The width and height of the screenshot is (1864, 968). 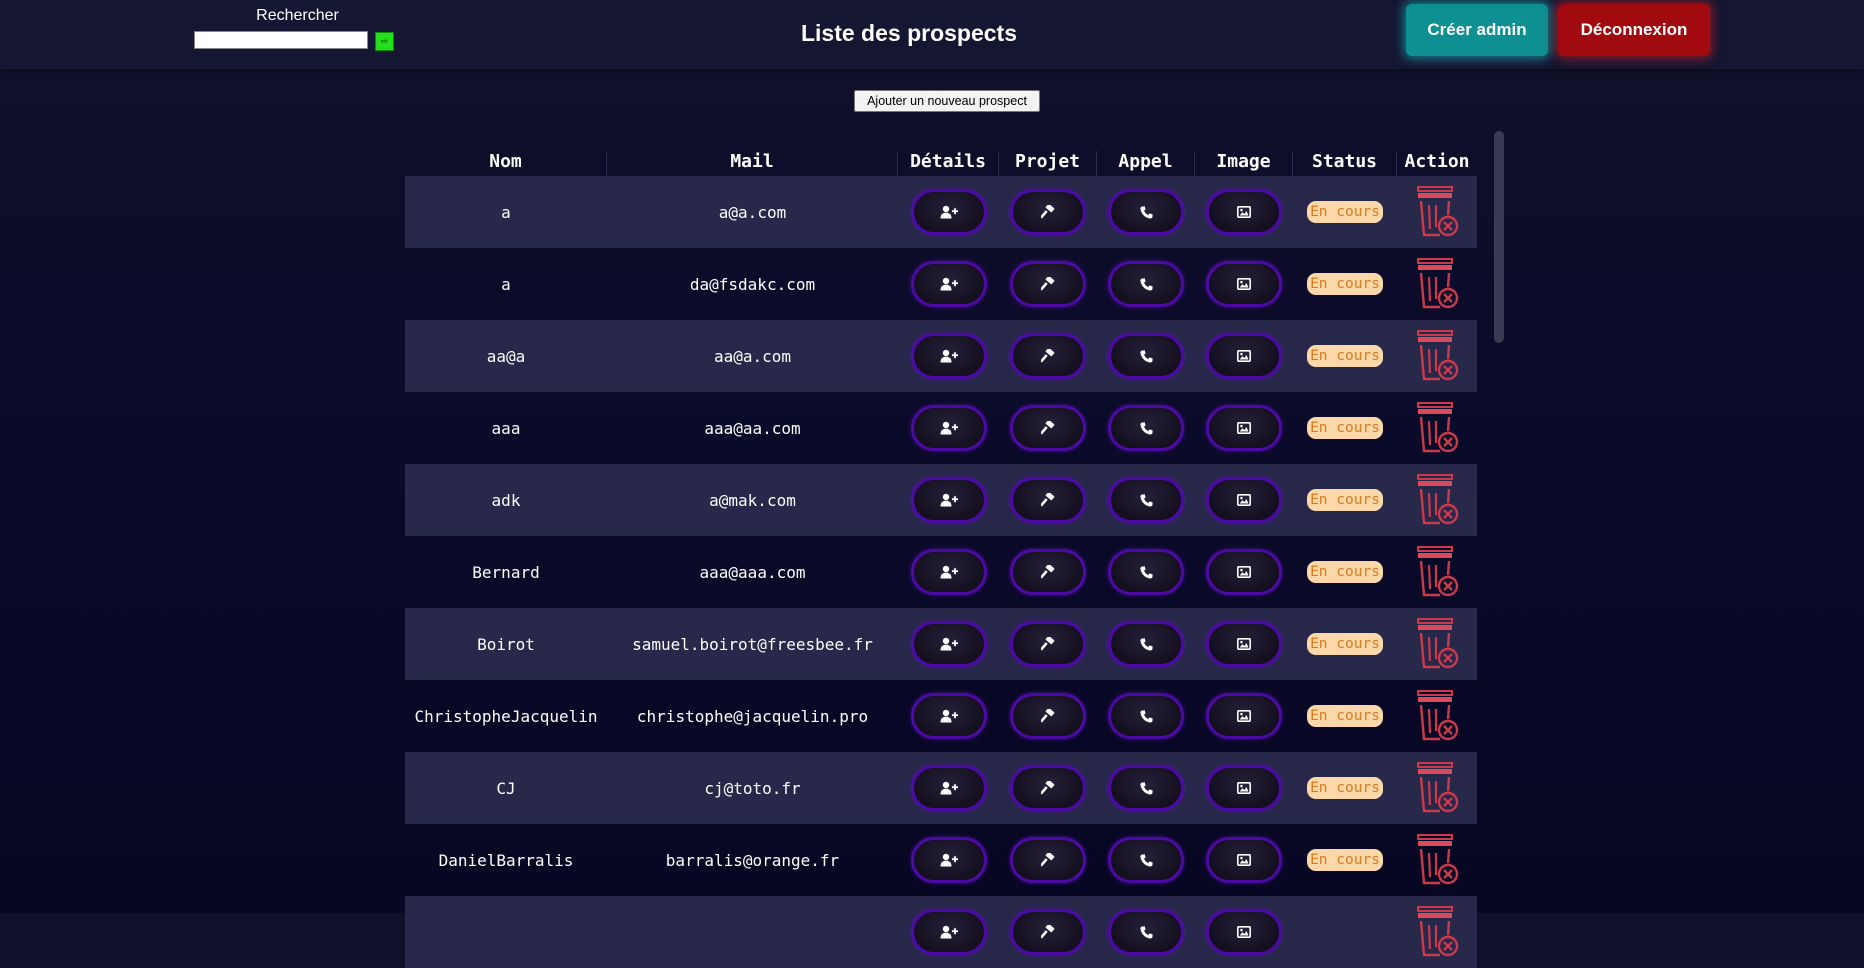 I want to click on table-scrollbar, so click(x=1499, y=237).